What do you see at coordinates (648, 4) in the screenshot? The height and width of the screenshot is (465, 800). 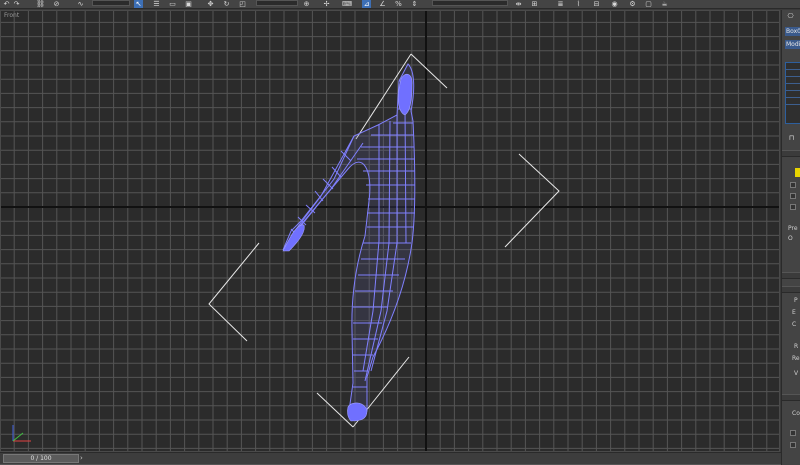 I see `render-frame-icon: ▢` at bounding box center [648, 4].